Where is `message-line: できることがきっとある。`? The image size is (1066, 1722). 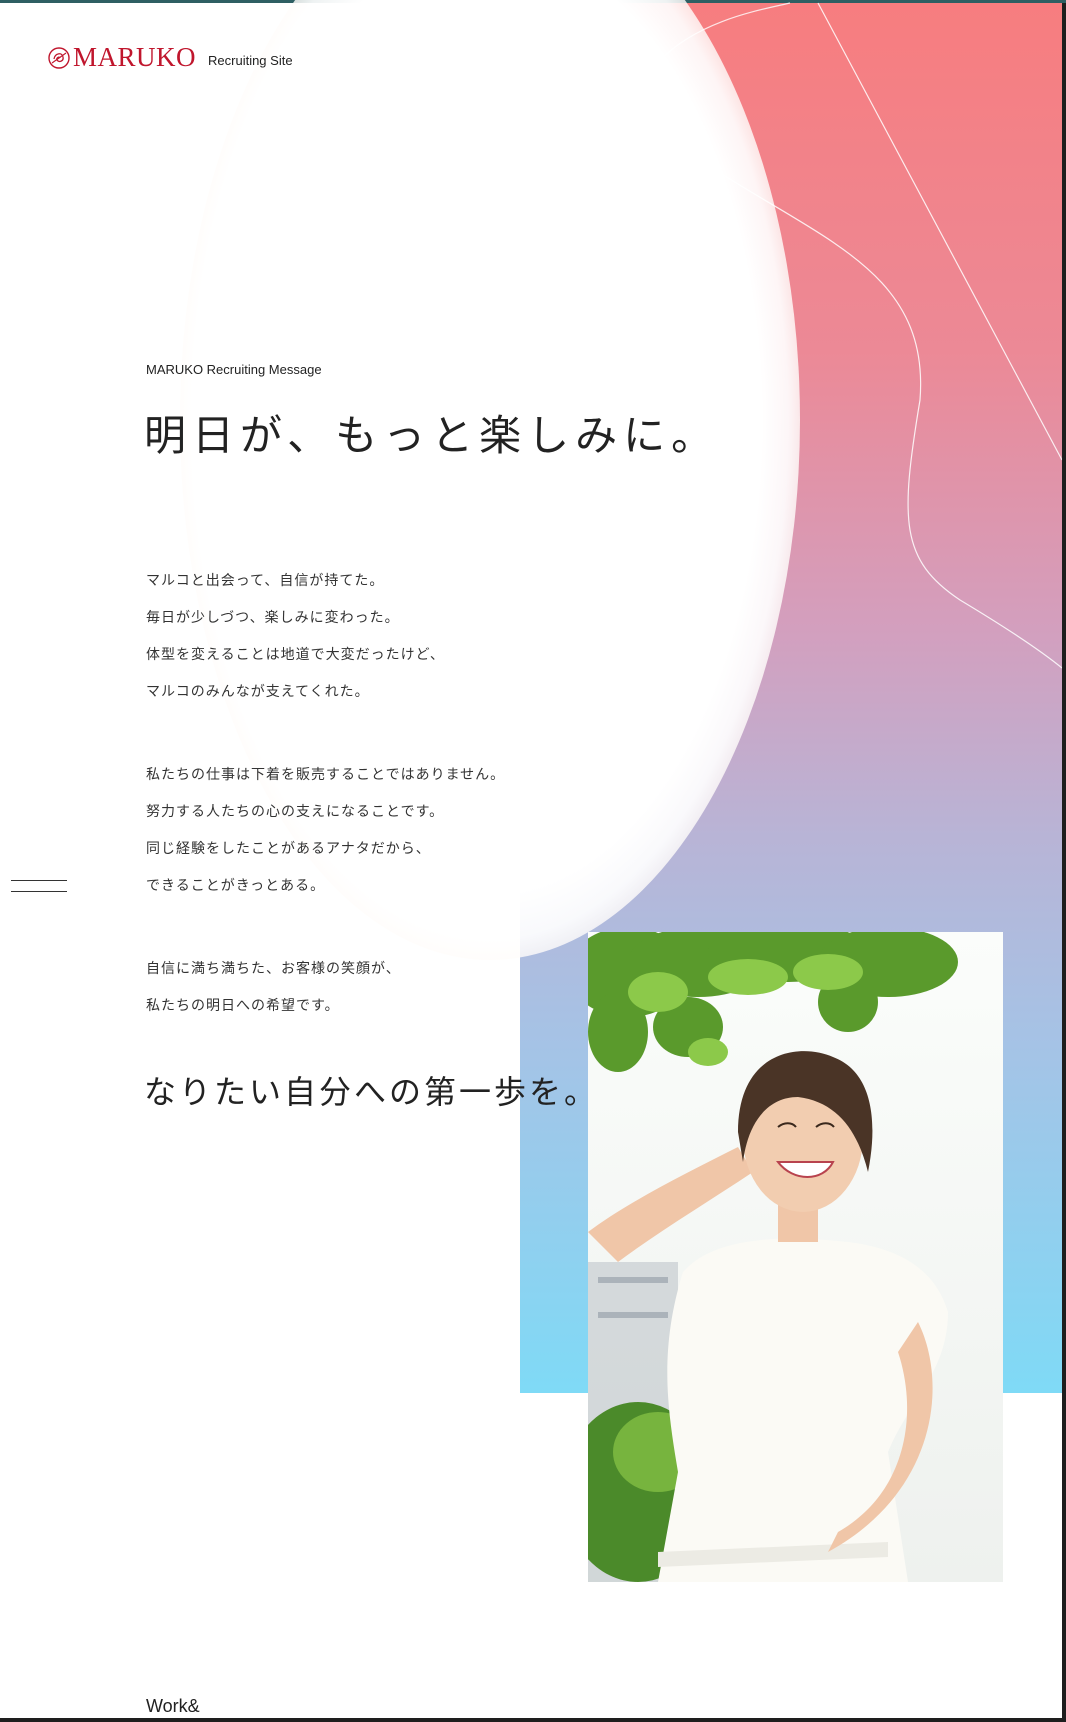
message-line: できることがきっとある。 is located at coordinates (236, 886).